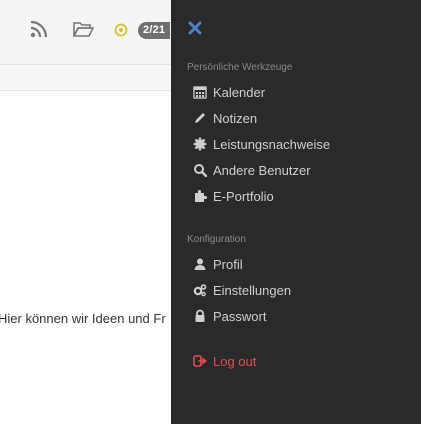 The image size is (421, 424). What do you see at coordinates (235, 361) in the screenshot?
I see `logout-label: Log out` at bounding box center [235, 361].